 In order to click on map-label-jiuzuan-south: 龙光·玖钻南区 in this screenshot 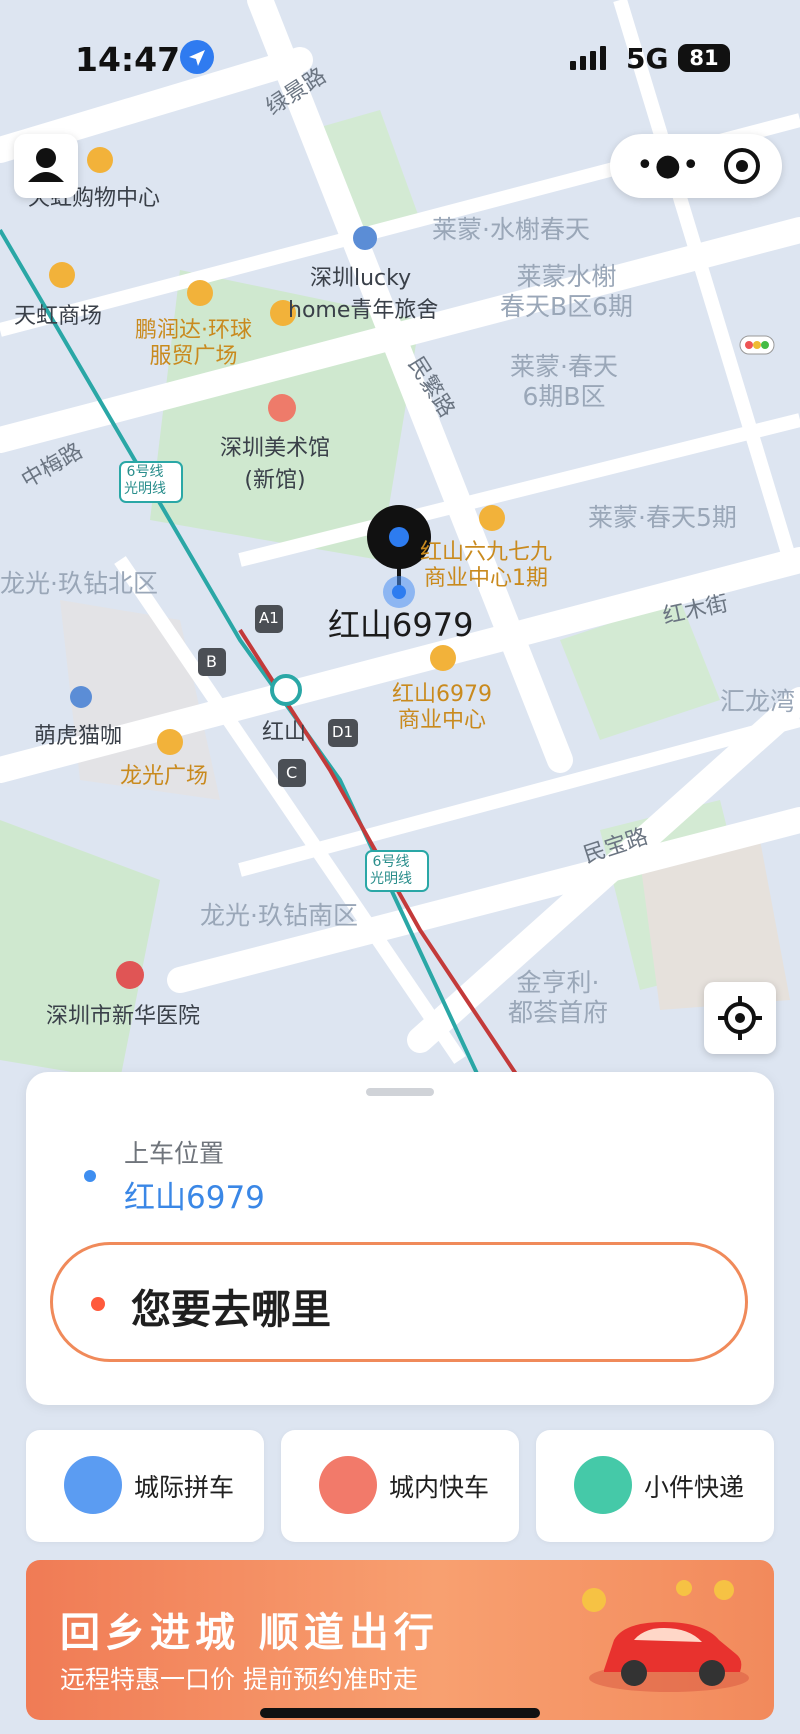, I will do `click(279, 915)`.